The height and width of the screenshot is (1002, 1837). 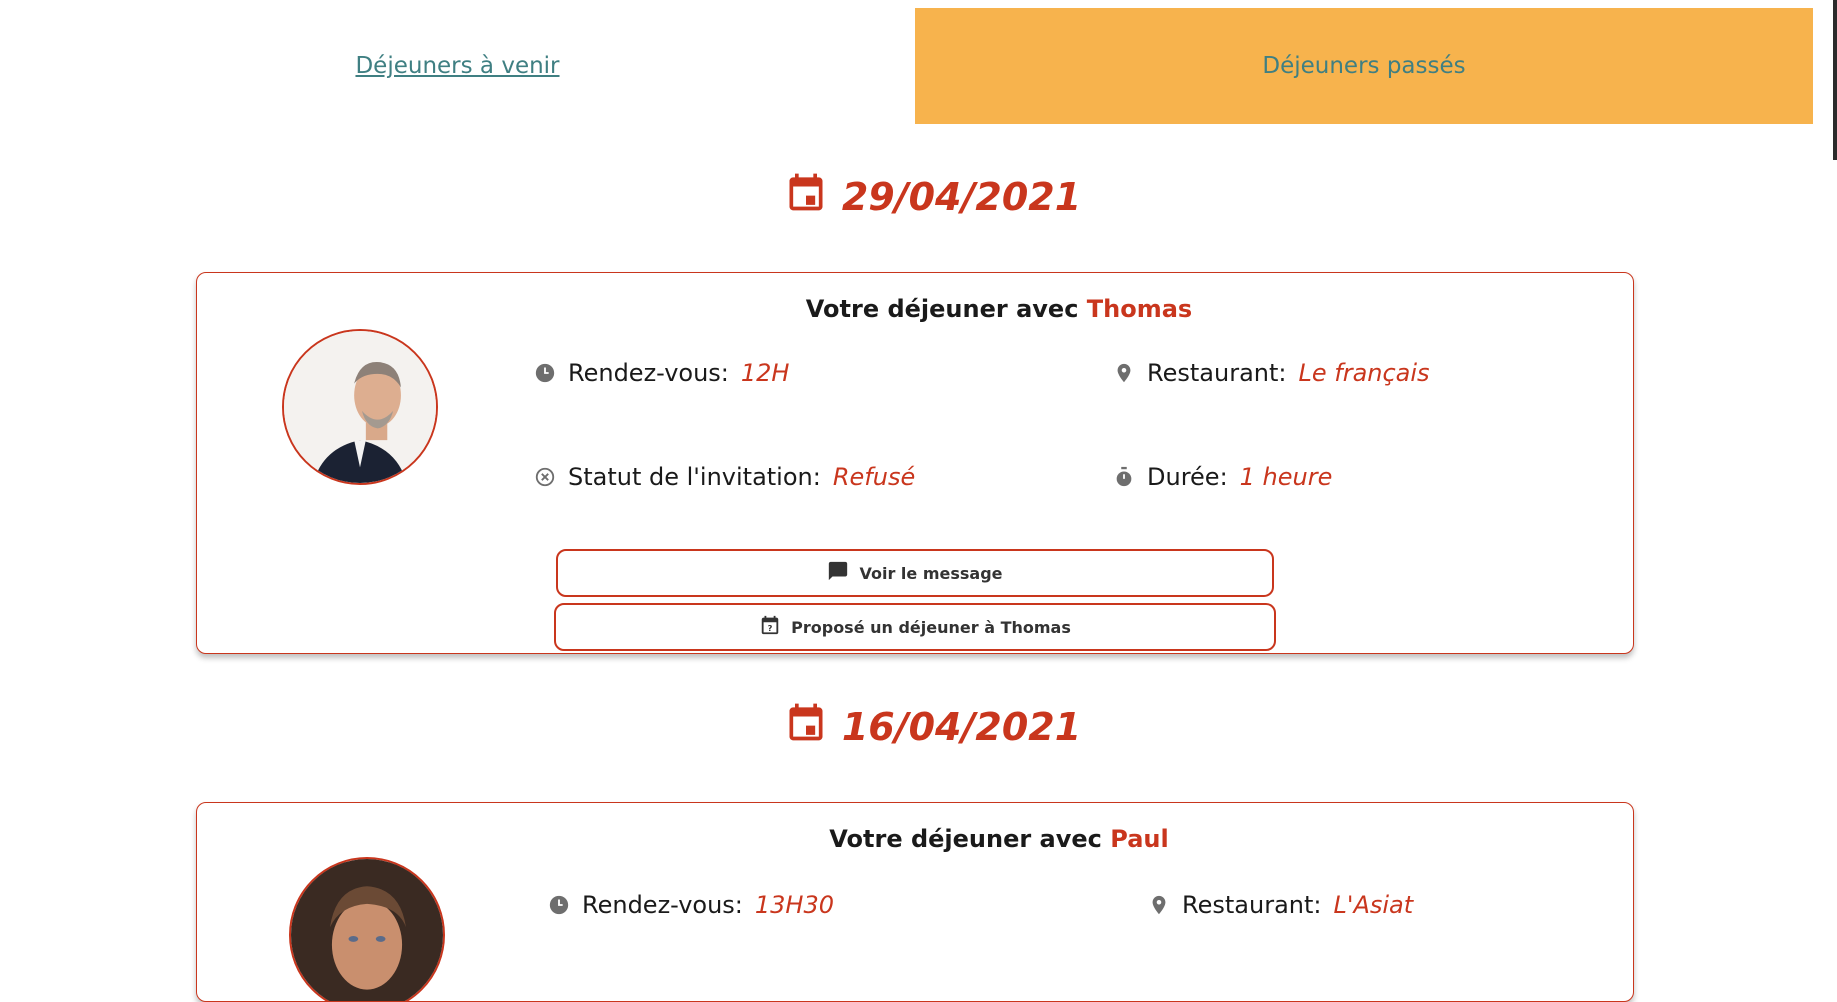 I want to click on status-info: Statut de l'invitation: Refusé, so click(x=724, y=477).